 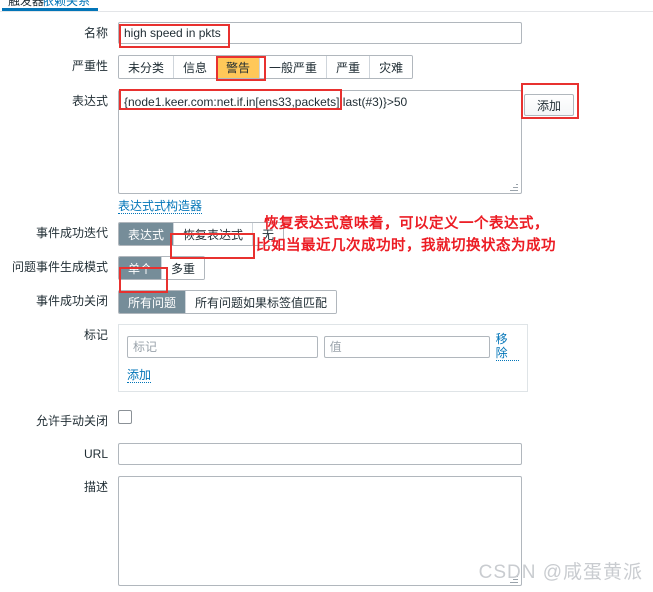 I want to click on description-label: 描述, so click(x=95, y=487).